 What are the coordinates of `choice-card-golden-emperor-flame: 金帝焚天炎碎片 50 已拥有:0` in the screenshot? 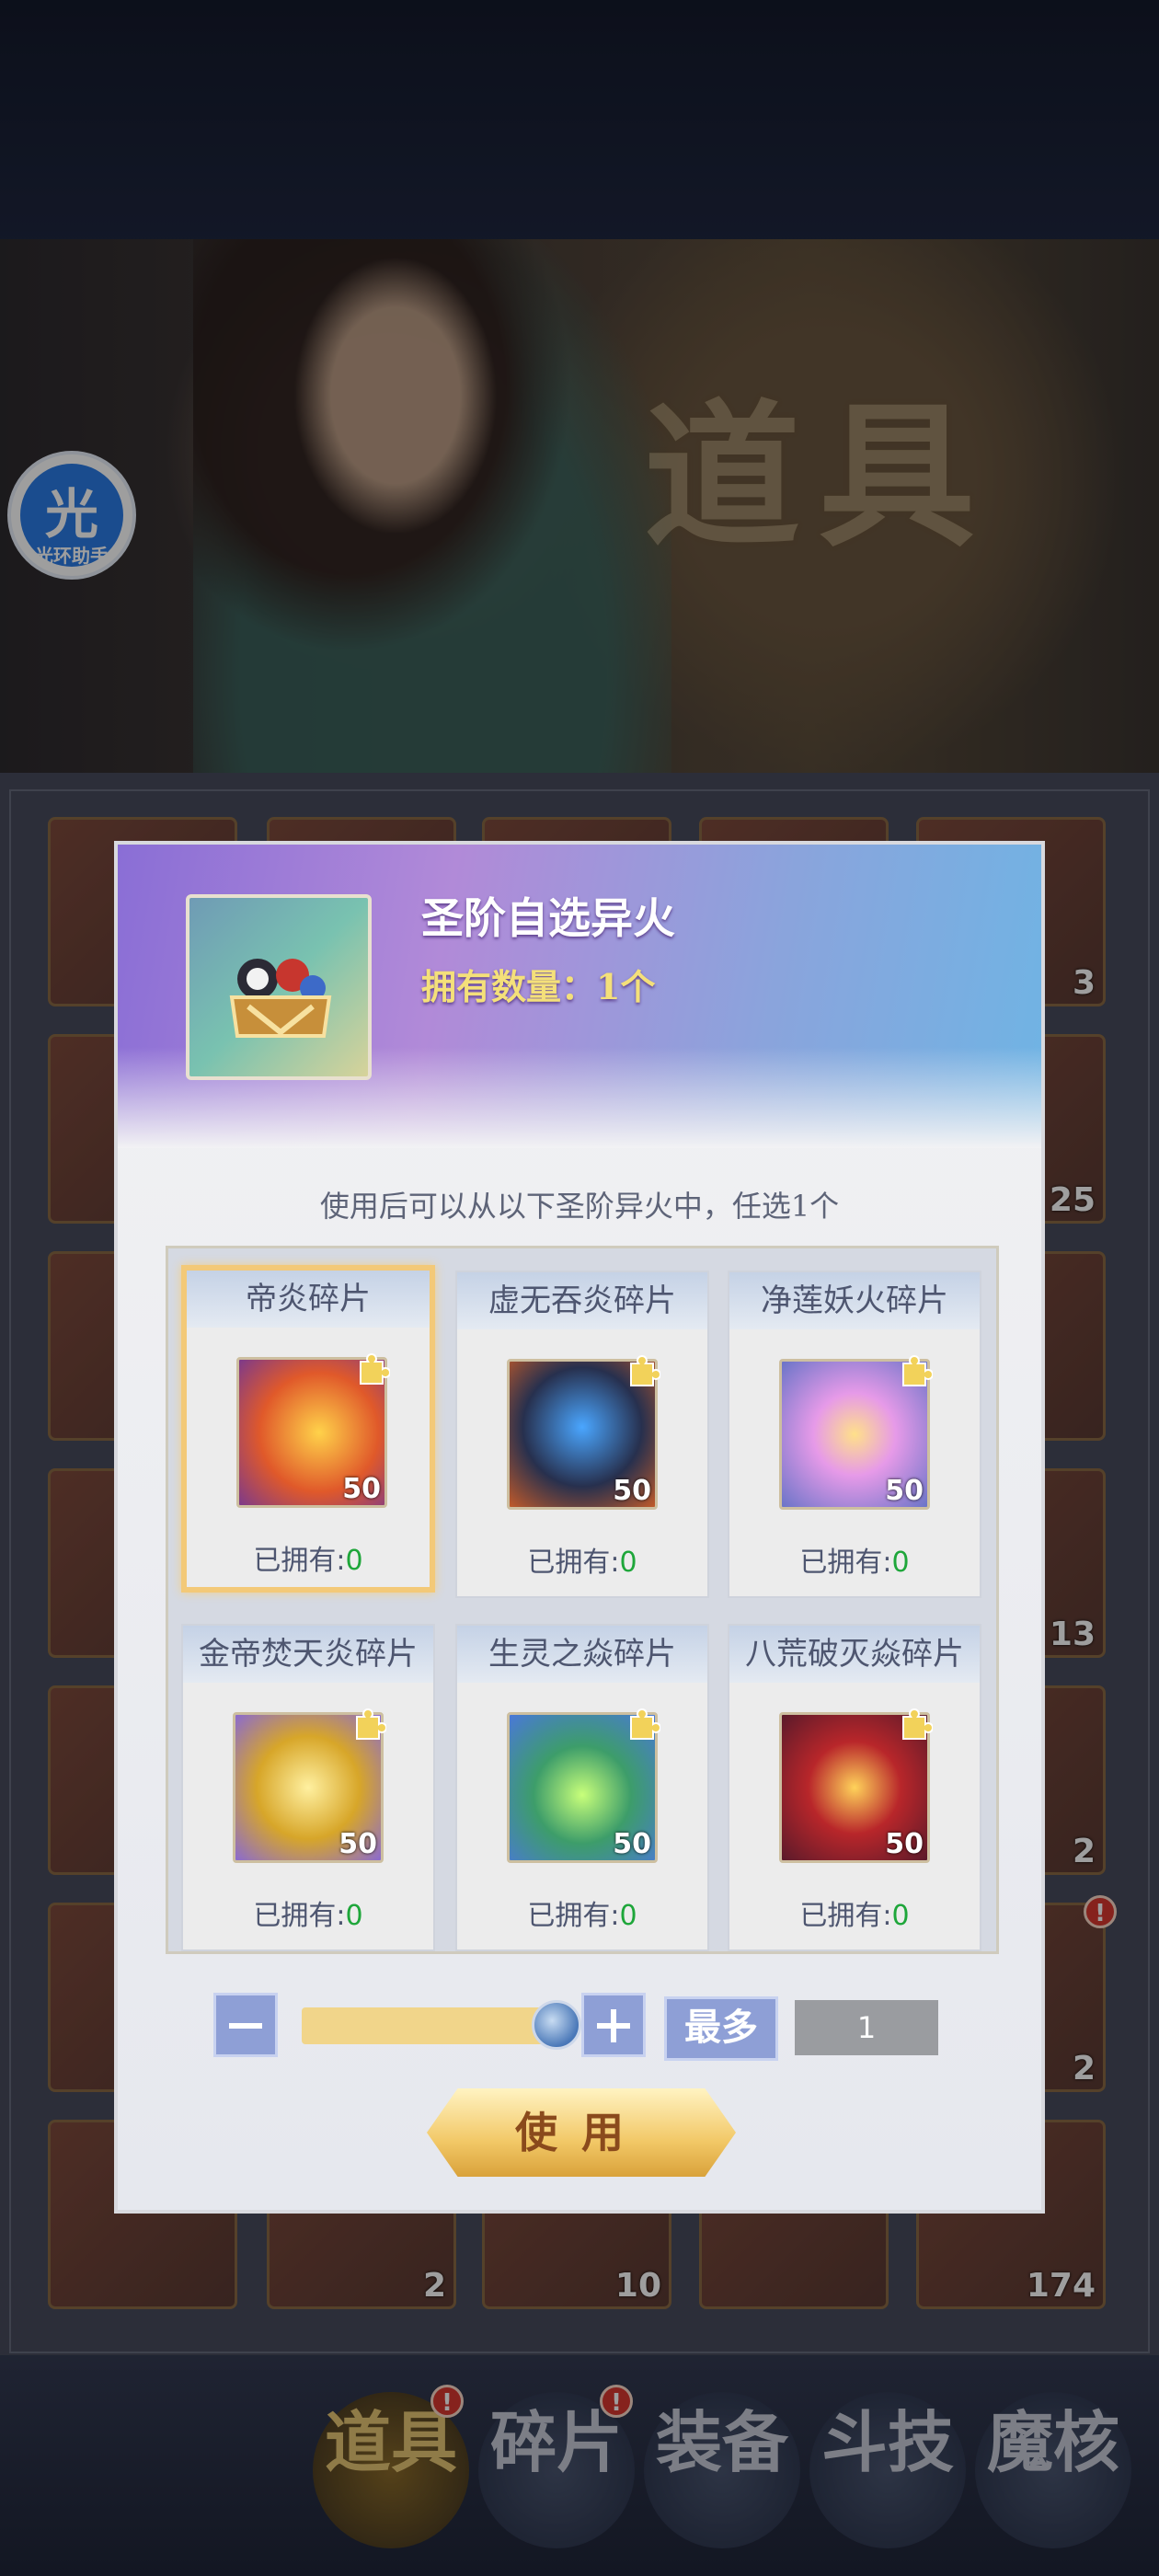 It's located at (308, 1787).